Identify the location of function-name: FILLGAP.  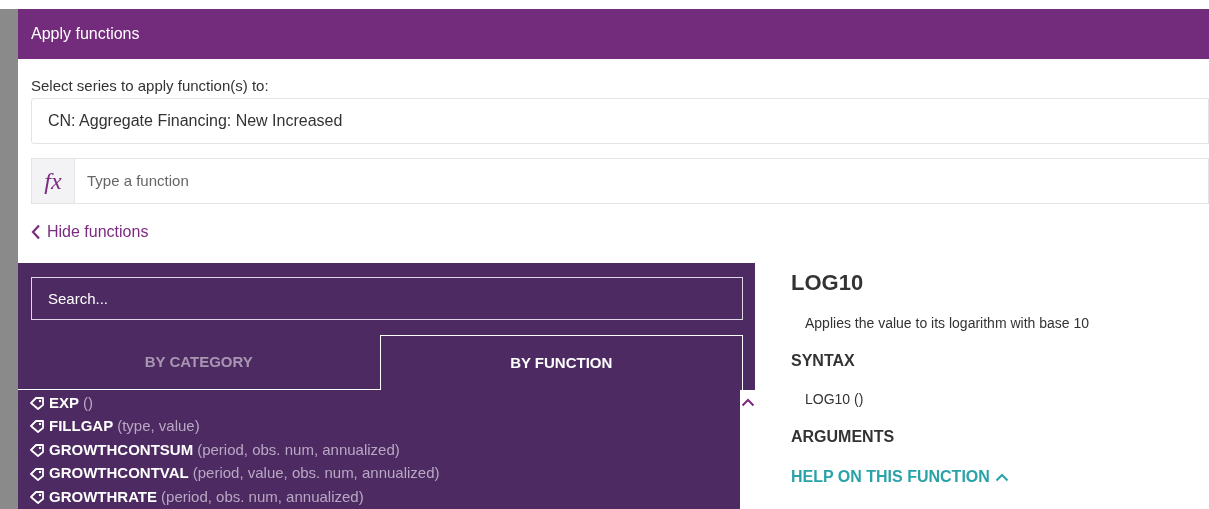
(81, 426).